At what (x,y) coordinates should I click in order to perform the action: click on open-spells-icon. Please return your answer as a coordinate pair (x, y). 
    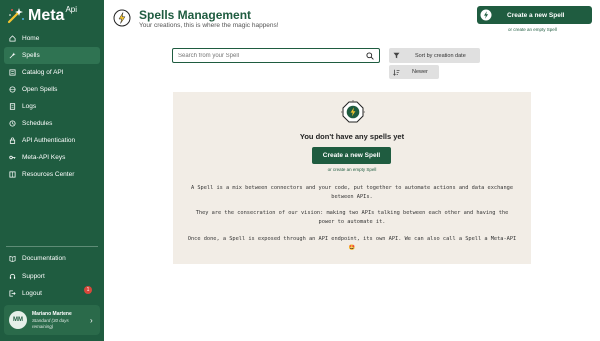
    Looking at the image, I should click on (12, 89).